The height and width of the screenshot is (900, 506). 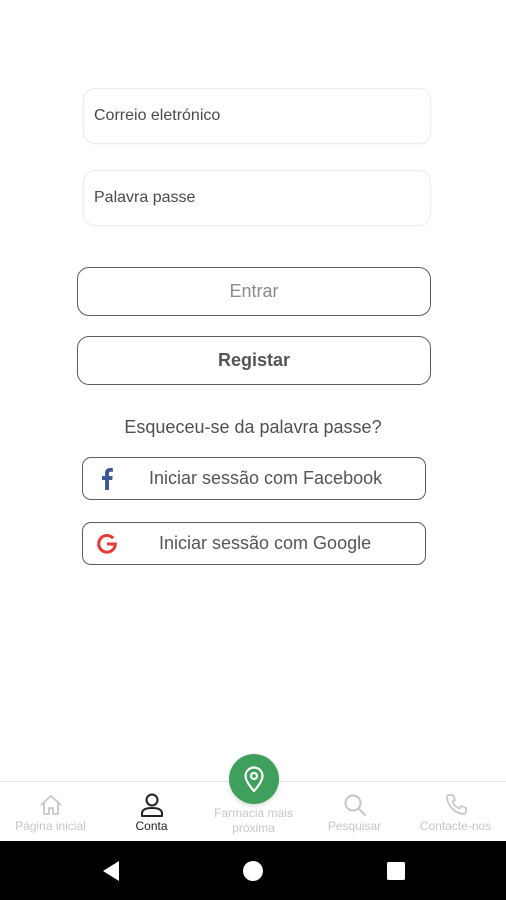 What do you see at coordinates (262, 198) in the screenshot?
I see `password-input` at bounding box center [262, 198].